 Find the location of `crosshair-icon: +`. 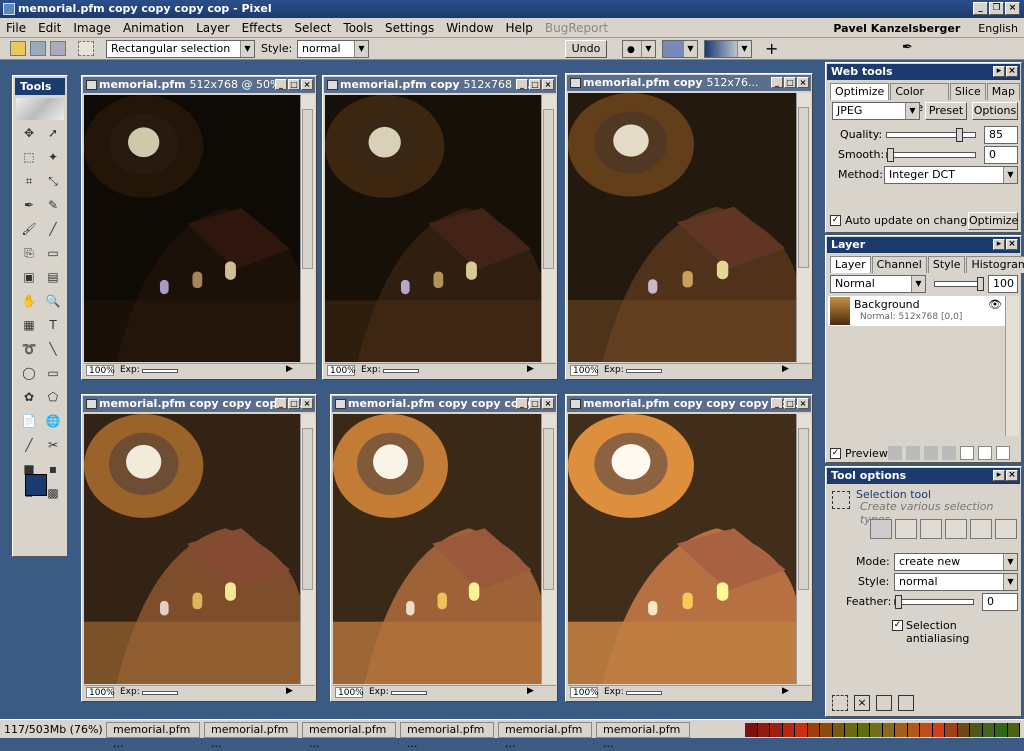

crosshair-icon: + is located at coordinates (771, 48).